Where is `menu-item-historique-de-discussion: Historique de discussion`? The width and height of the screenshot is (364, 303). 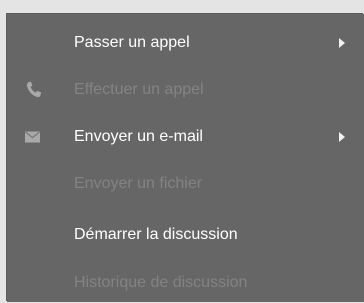
menu-item-historique-de-discussion: Historique de discussion is located at coordinates (185, 283).